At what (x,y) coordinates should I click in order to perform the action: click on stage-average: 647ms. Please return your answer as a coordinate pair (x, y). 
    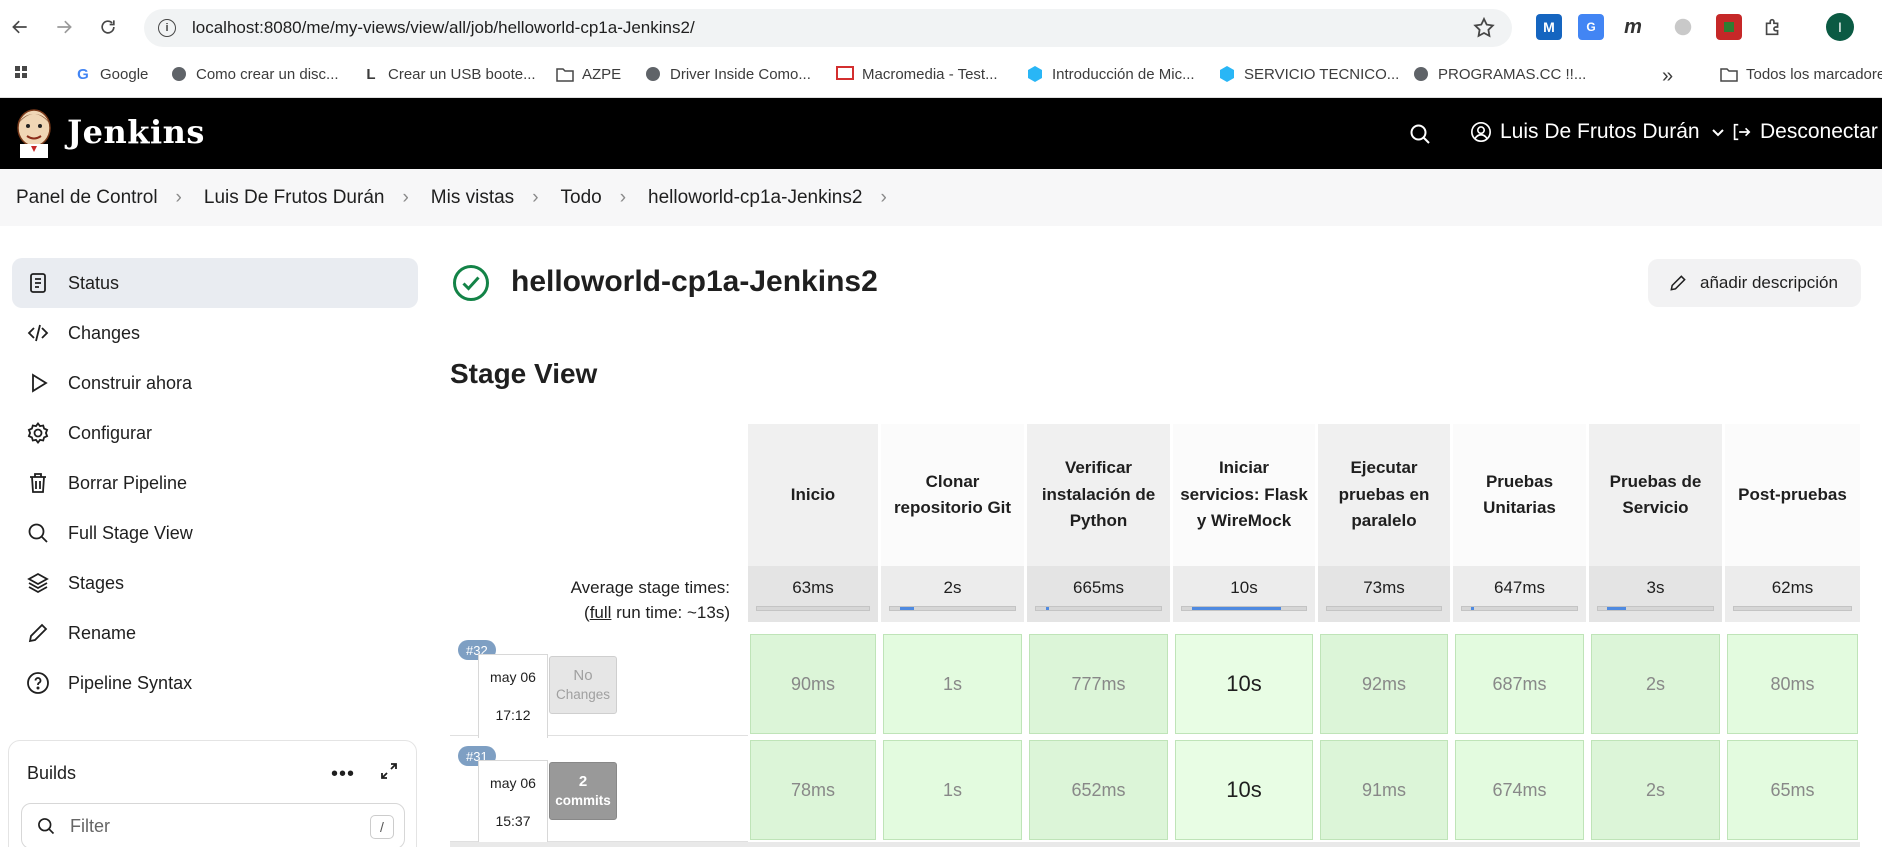
    Looking at the image, I should click on (1519, 594).